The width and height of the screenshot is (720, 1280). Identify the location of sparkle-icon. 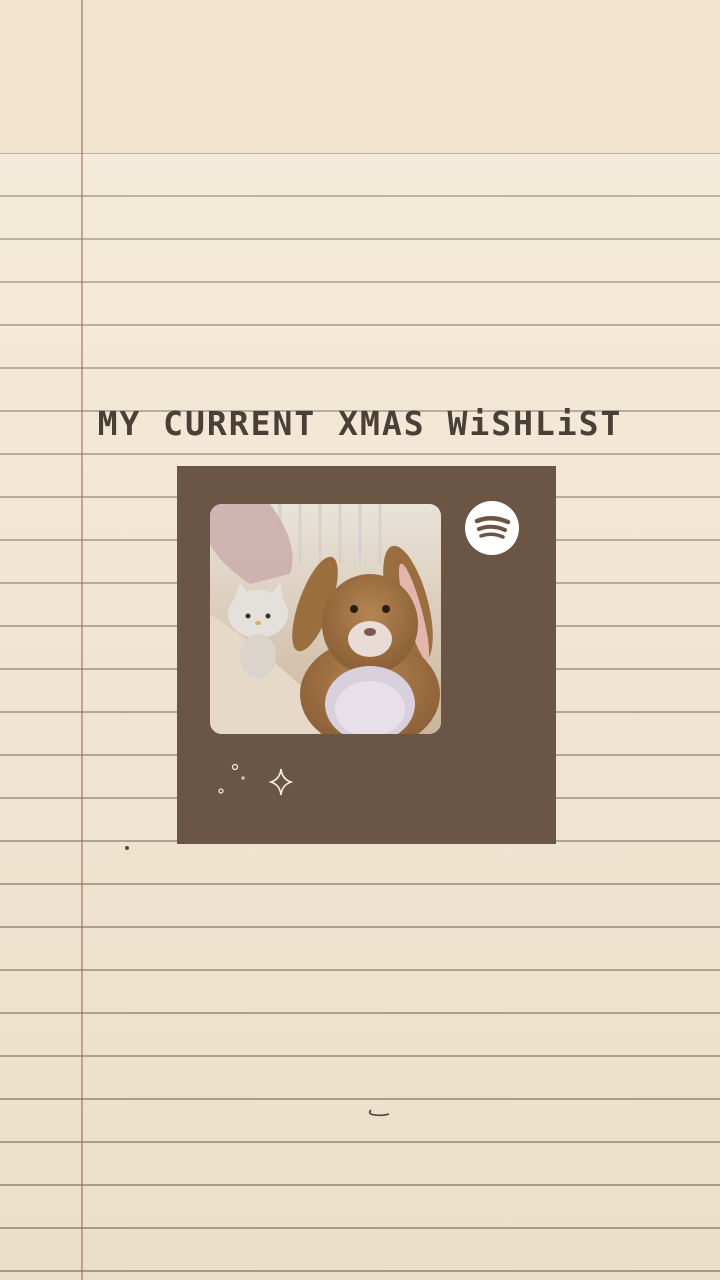
(256, 779).